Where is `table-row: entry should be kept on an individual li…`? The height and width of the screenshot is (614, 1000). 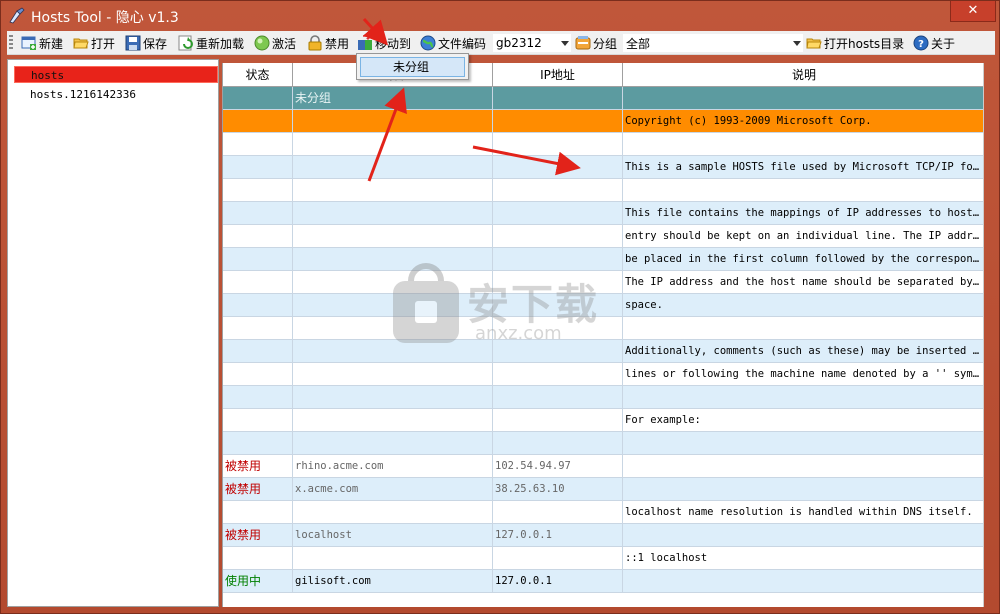
table-row: entry should be kept on an individual li… is located at coordinates (603, 236).